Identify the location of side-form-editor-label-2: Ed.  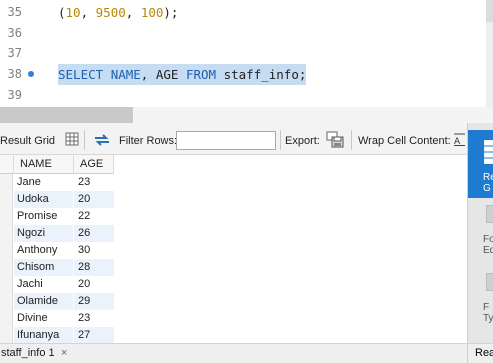
(488, 250).